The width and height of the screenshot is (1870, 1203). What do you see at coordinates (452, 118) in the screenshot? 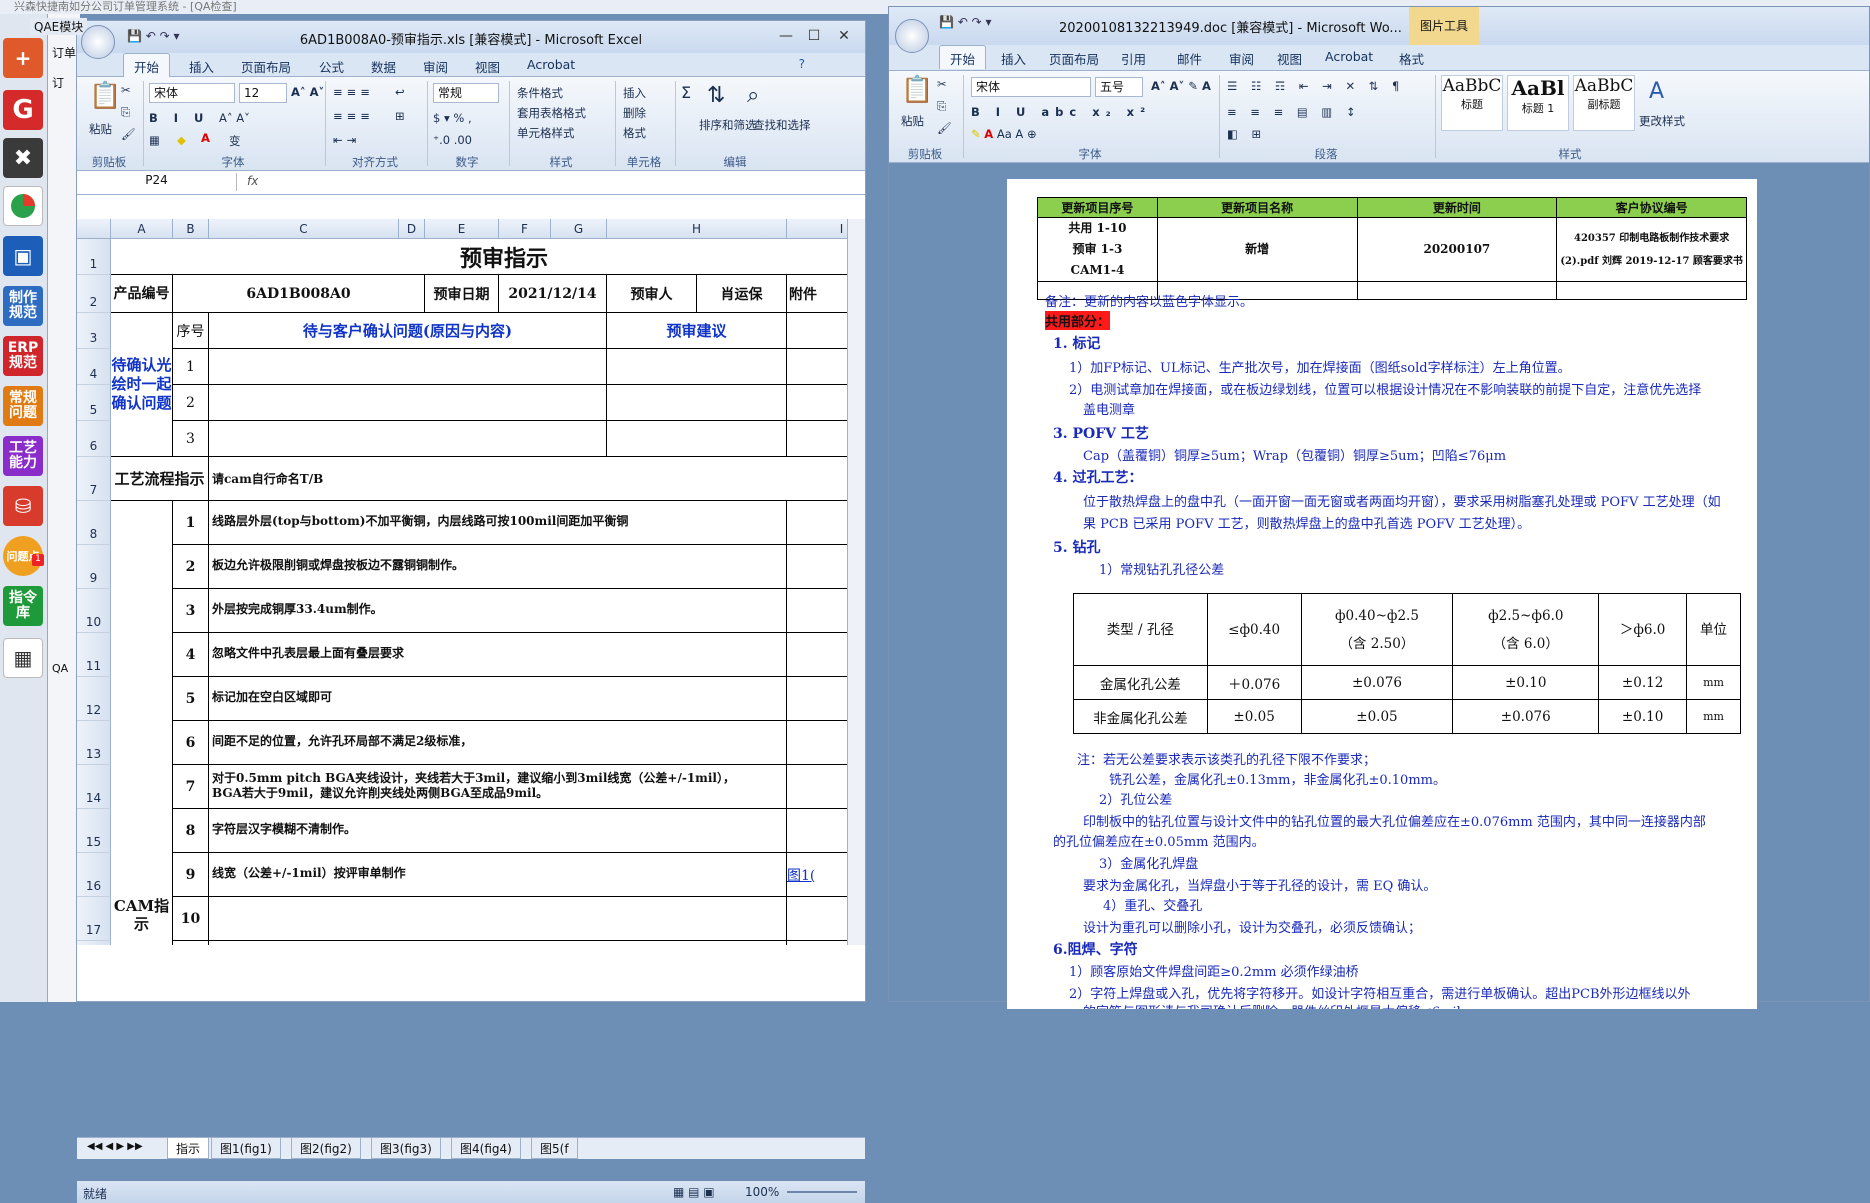
I see `currency-percent-icons: $ ▾ % ,` at bounding box center [452, 118].